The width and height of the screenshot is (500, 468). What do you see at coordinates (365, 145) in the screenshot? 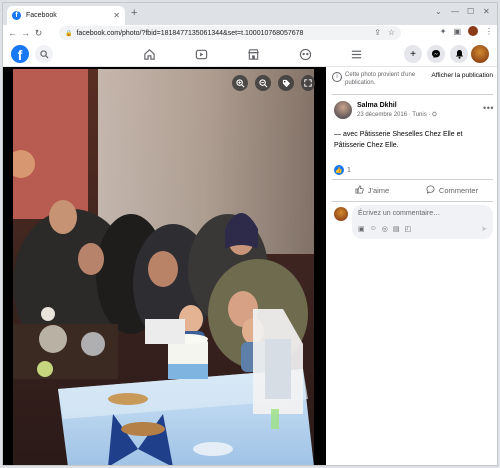
I see `tagged-page-2: Pâtisserie Chez Elle` at bounding box center [365, 145].